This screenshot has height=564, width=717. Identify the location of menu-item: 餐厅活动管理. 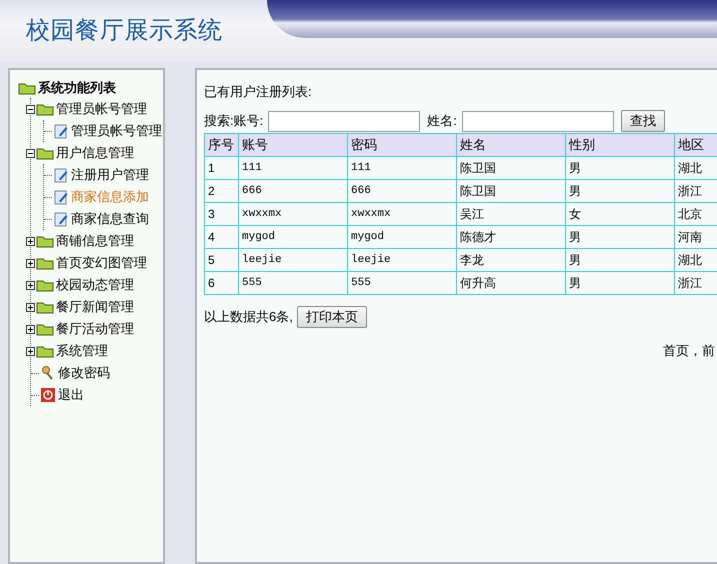
(95, 329).